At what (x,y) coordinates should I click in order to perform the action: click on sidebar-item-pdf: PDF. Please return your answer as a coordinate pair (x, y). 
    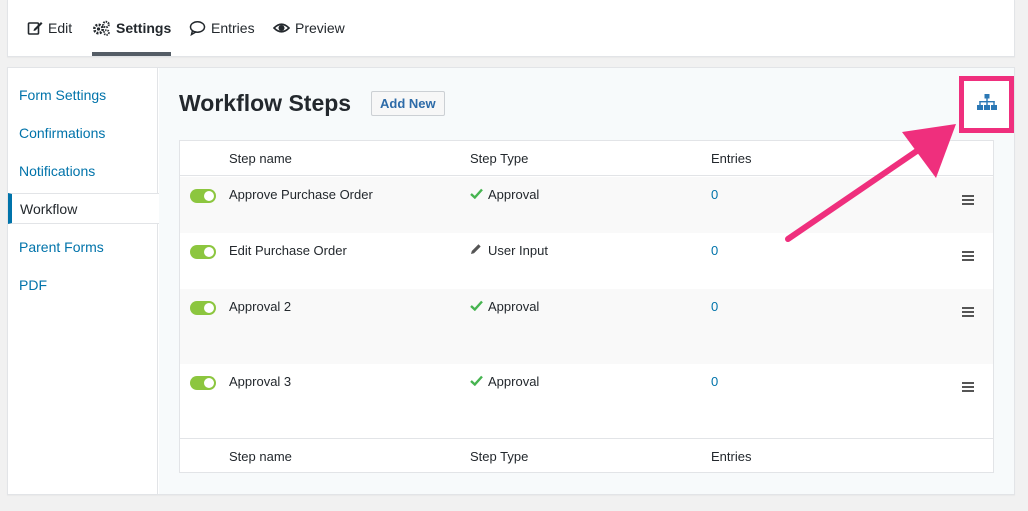
    Looking at the image, I should click on (83, 285).